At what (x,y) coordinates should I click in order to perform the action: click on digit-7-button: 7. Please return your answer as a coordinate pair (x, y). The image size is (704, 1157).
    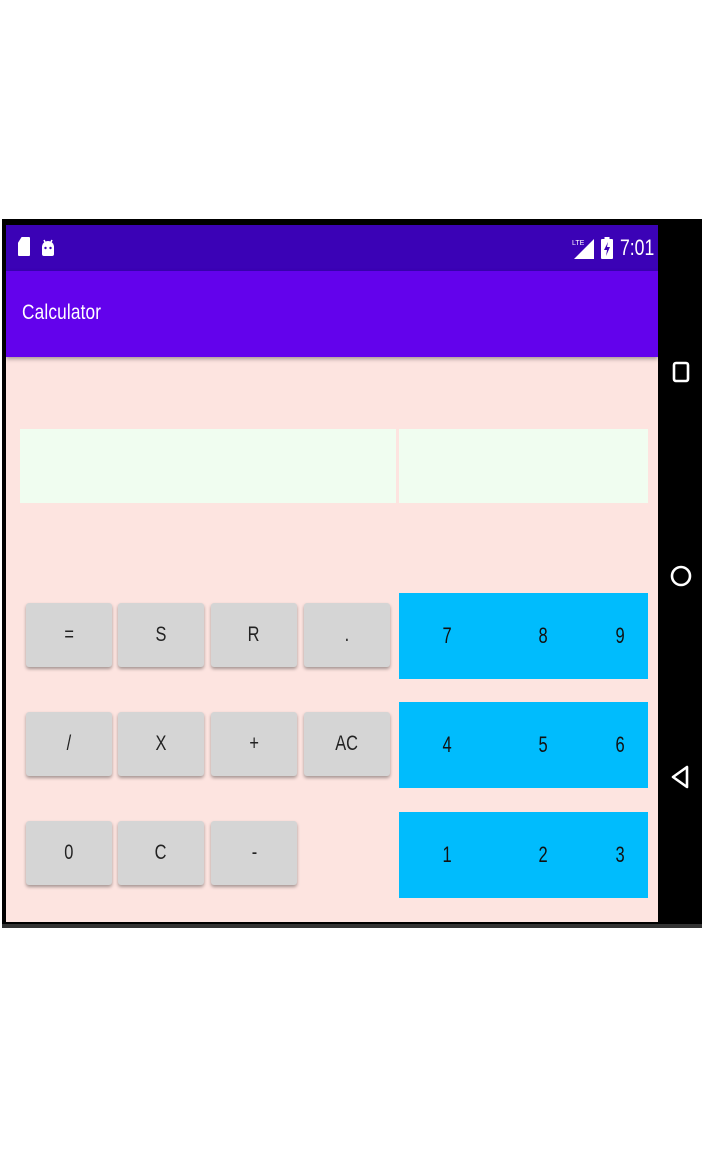
    Looking at the image, I should click on (447, 636).